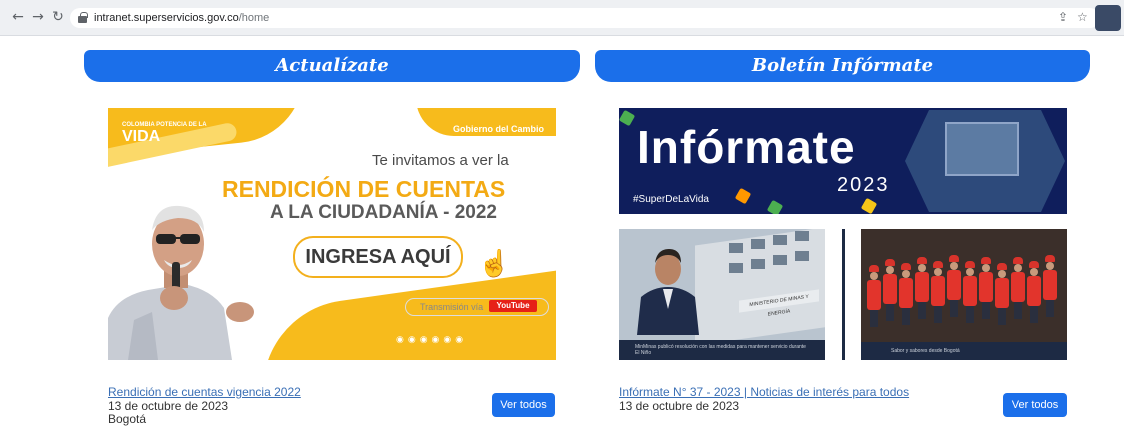 The height and width of the screenshot is (426, 1124). I want to click on bookmark-star-icon: ☆, so click(1082, 17).